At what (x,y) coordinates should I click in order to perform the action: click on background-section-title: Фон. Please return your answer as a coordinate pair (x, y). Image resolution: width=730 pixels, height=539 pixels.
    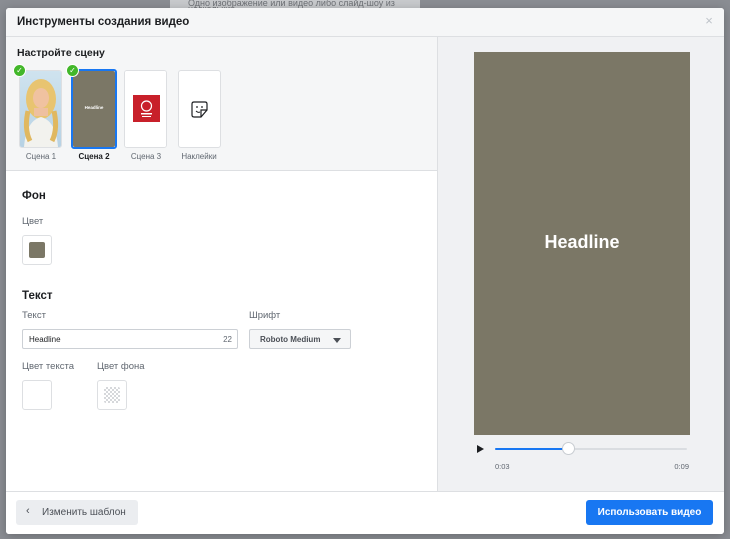
    Looking at the image, I should click on (34, 196).